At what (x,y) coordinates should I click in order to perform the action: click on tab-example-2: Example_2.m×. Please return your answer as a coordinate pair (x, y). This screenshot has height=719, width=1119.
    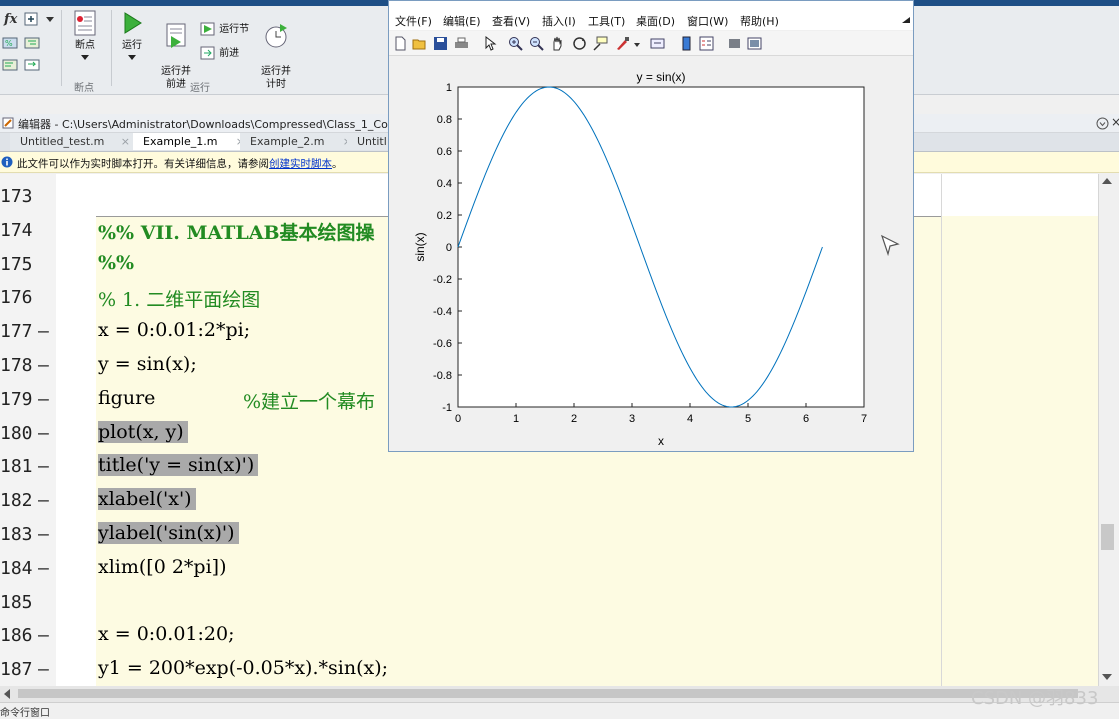
    Looking at the image, I should click on (298, 141).